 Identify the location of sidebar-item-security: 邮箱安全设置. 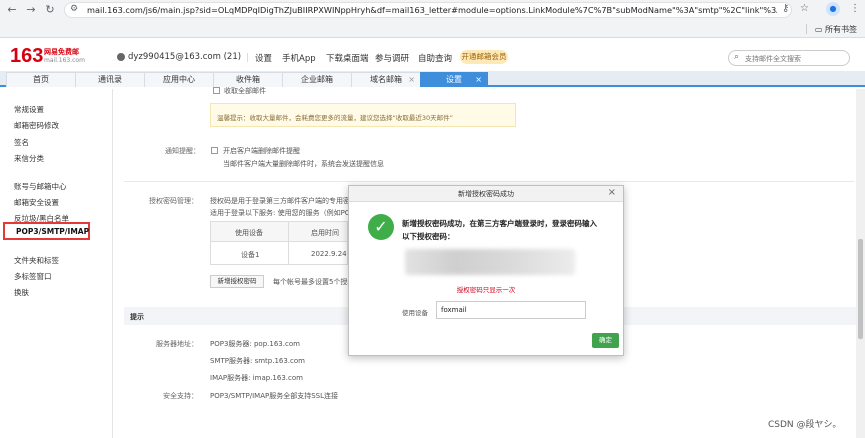
(36, 202).